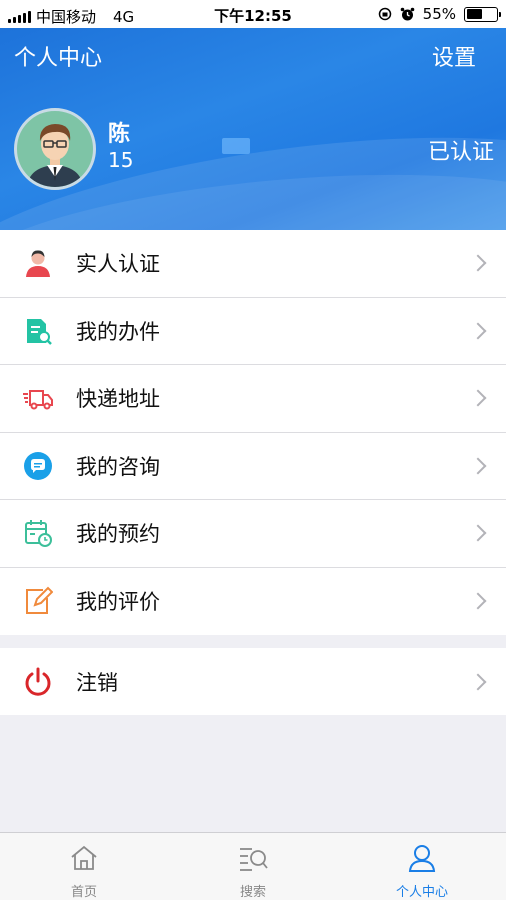  I want to click on person-icon, so click(38, 263).